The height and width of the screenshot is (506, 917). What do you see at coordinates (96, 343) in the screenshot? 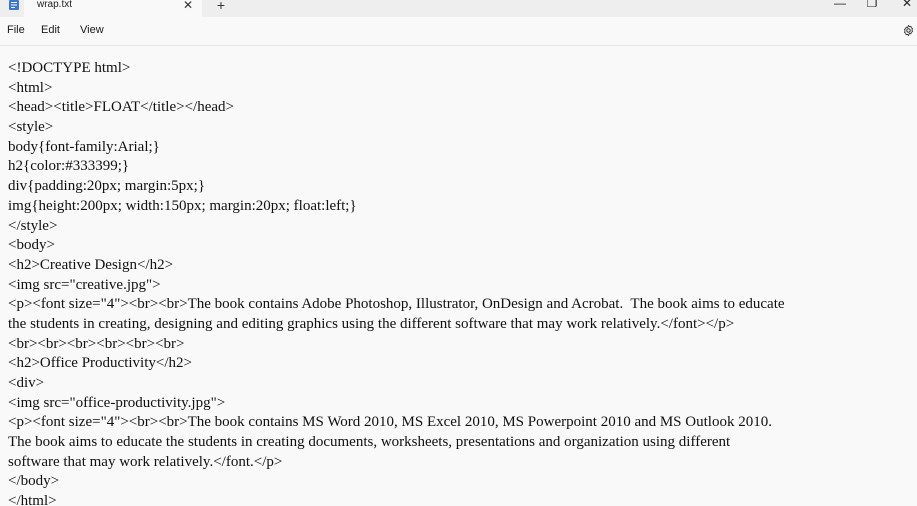
I see `text-line: <br><br><br><br><br><br>` at bounding box center [96, 343].